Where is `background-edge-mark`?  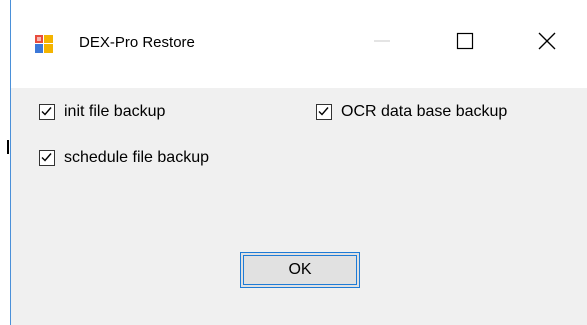 background-edge-mark is located at coordinates (8, 147).